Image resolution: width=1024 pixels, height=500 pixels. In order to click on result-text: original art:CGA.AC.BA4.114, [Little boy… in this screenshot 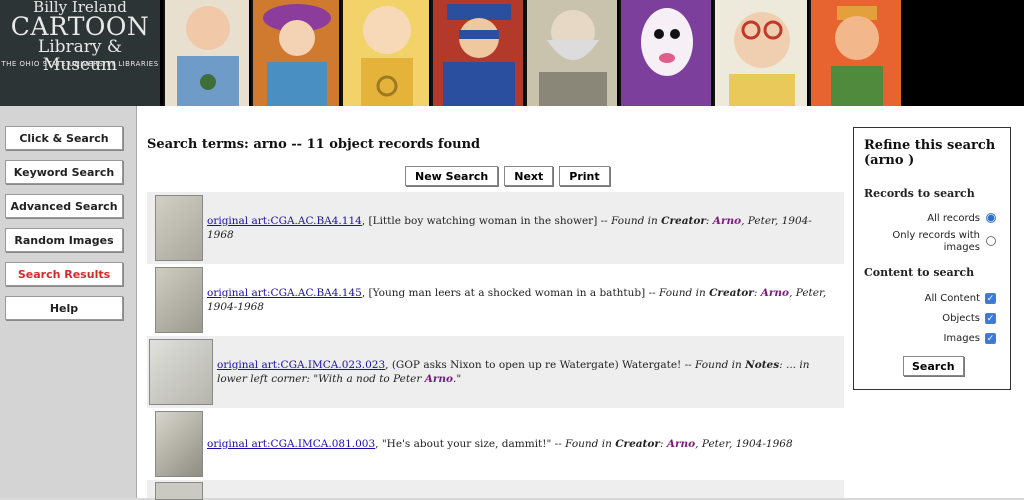, I will do `click(509, 228)`.